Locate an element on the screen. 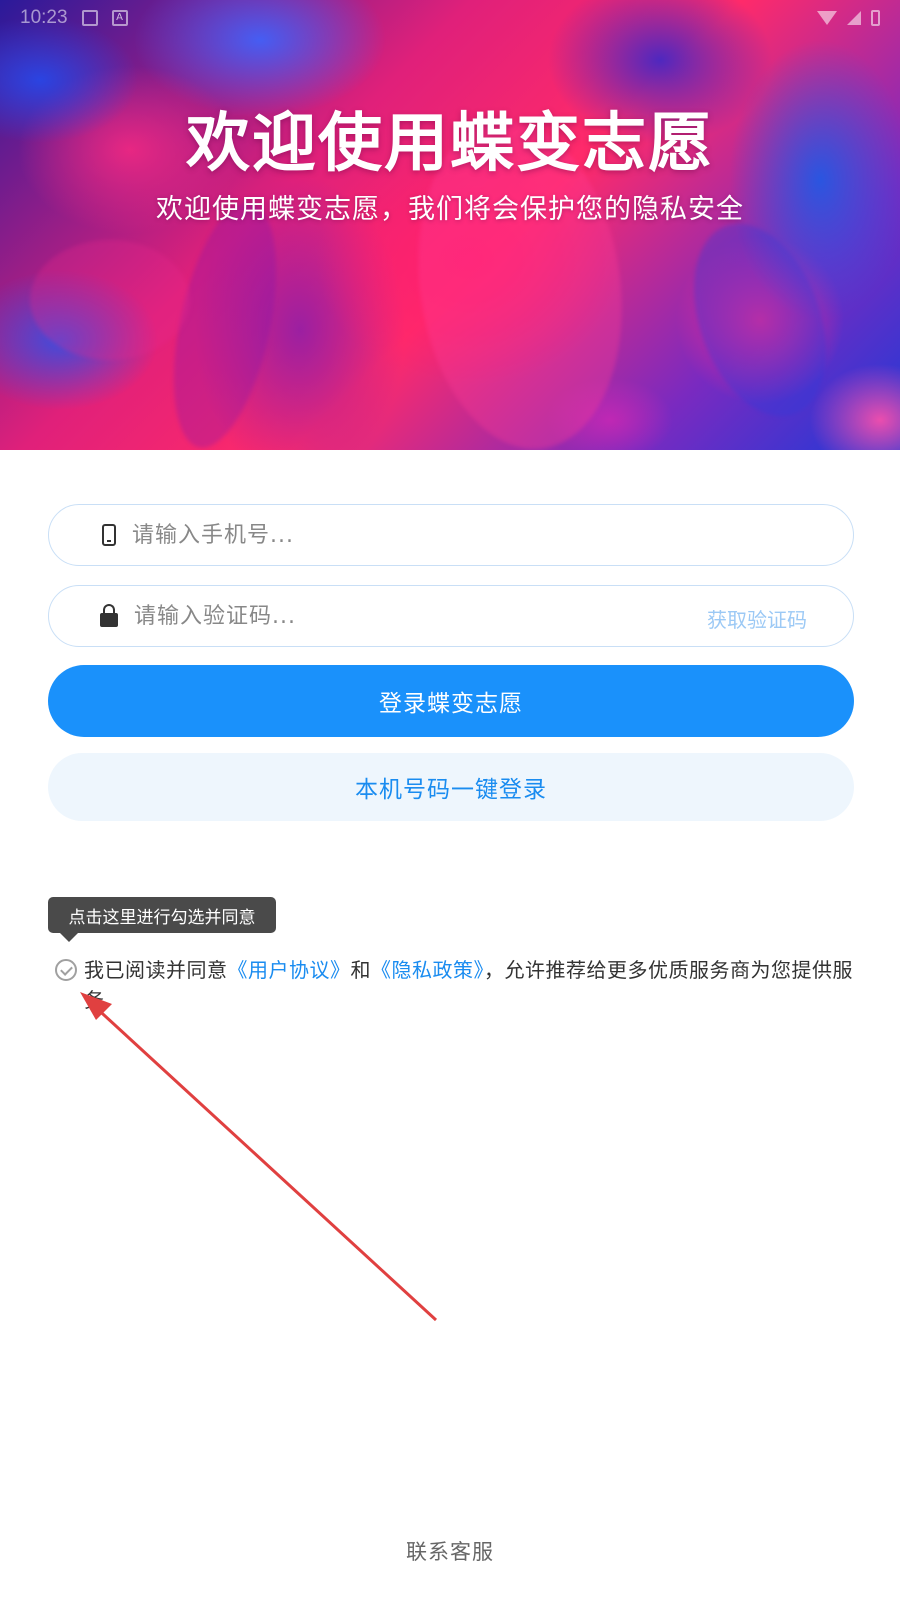 This screenshot has height=1600, width=900. phone-icon is located at coordinates (109, 535).